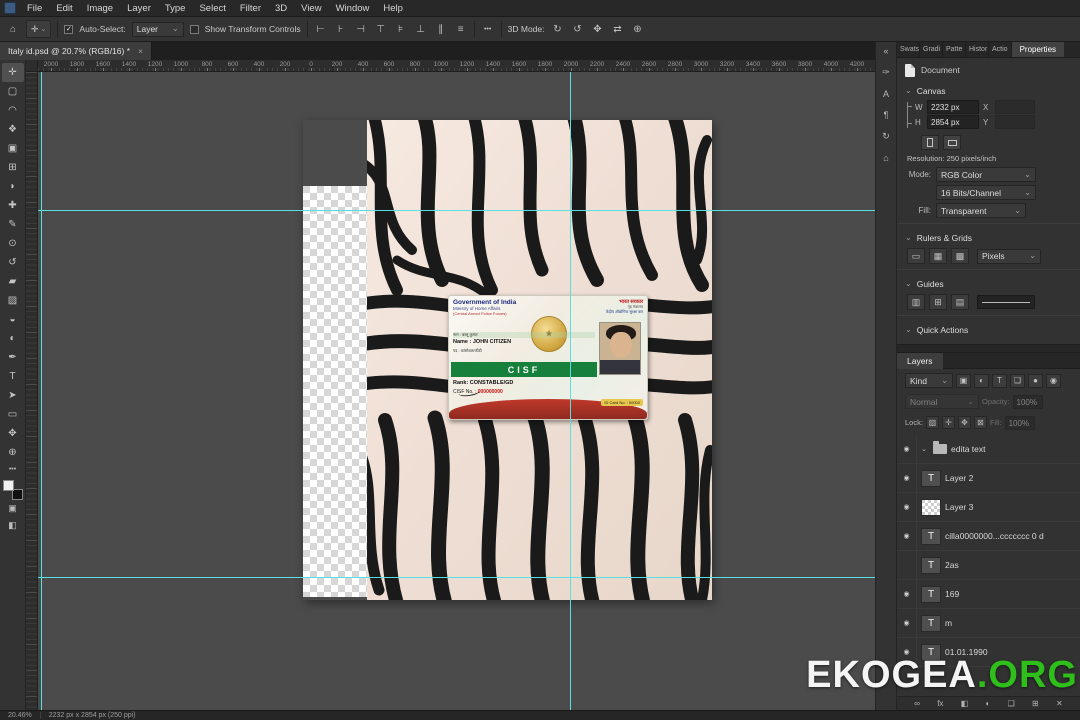 The height and width of the screenshot is (720, 1080). Describe the element at coordinates (931, 507) in the screenshot. I see `image-layer-thumbnail` at that location.